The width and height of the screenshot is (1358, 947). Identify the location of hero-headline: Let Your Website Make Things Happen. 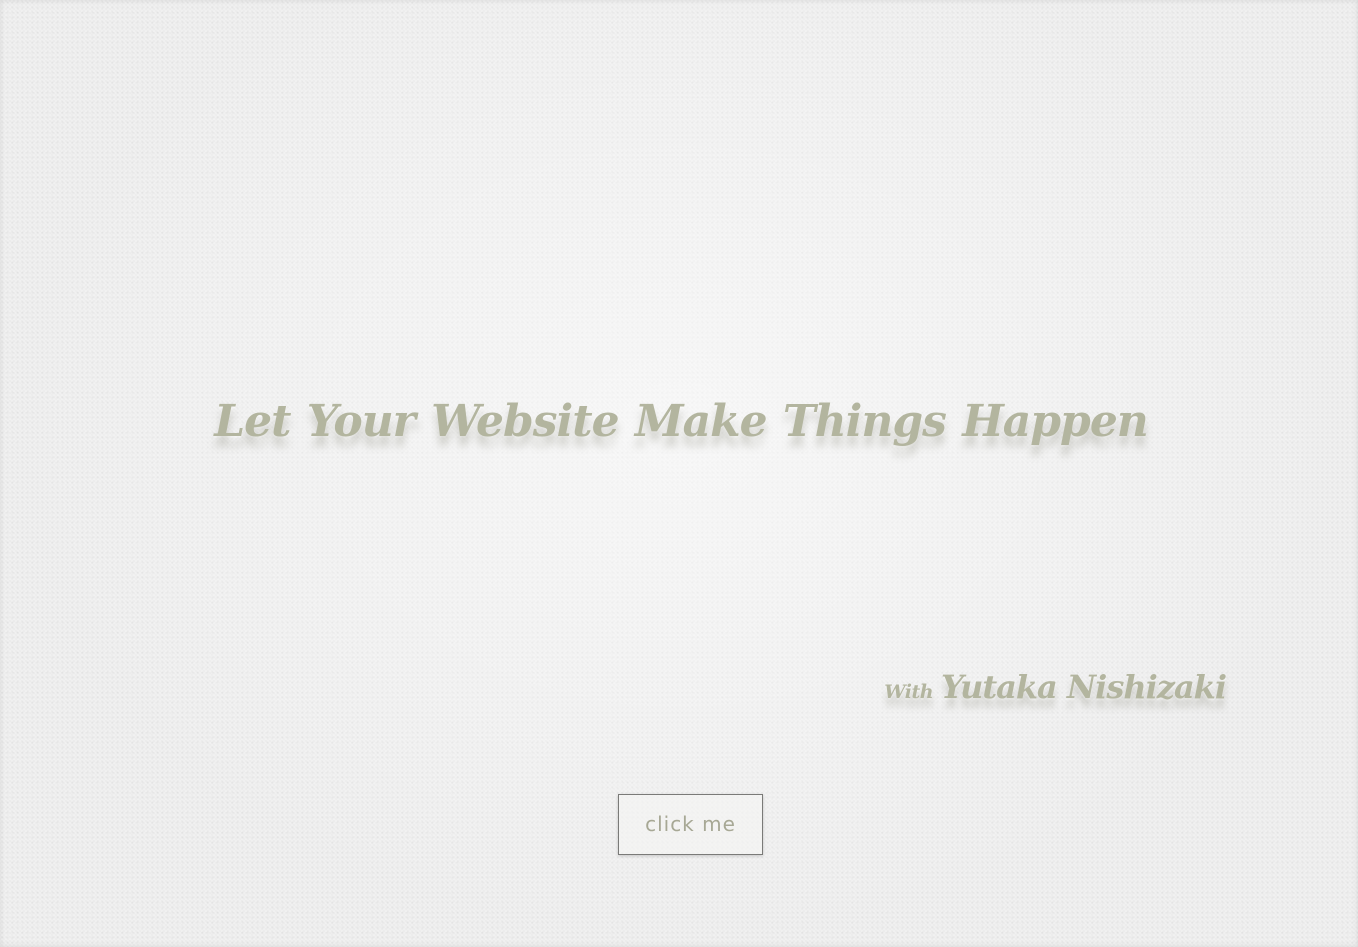
(681, 421).